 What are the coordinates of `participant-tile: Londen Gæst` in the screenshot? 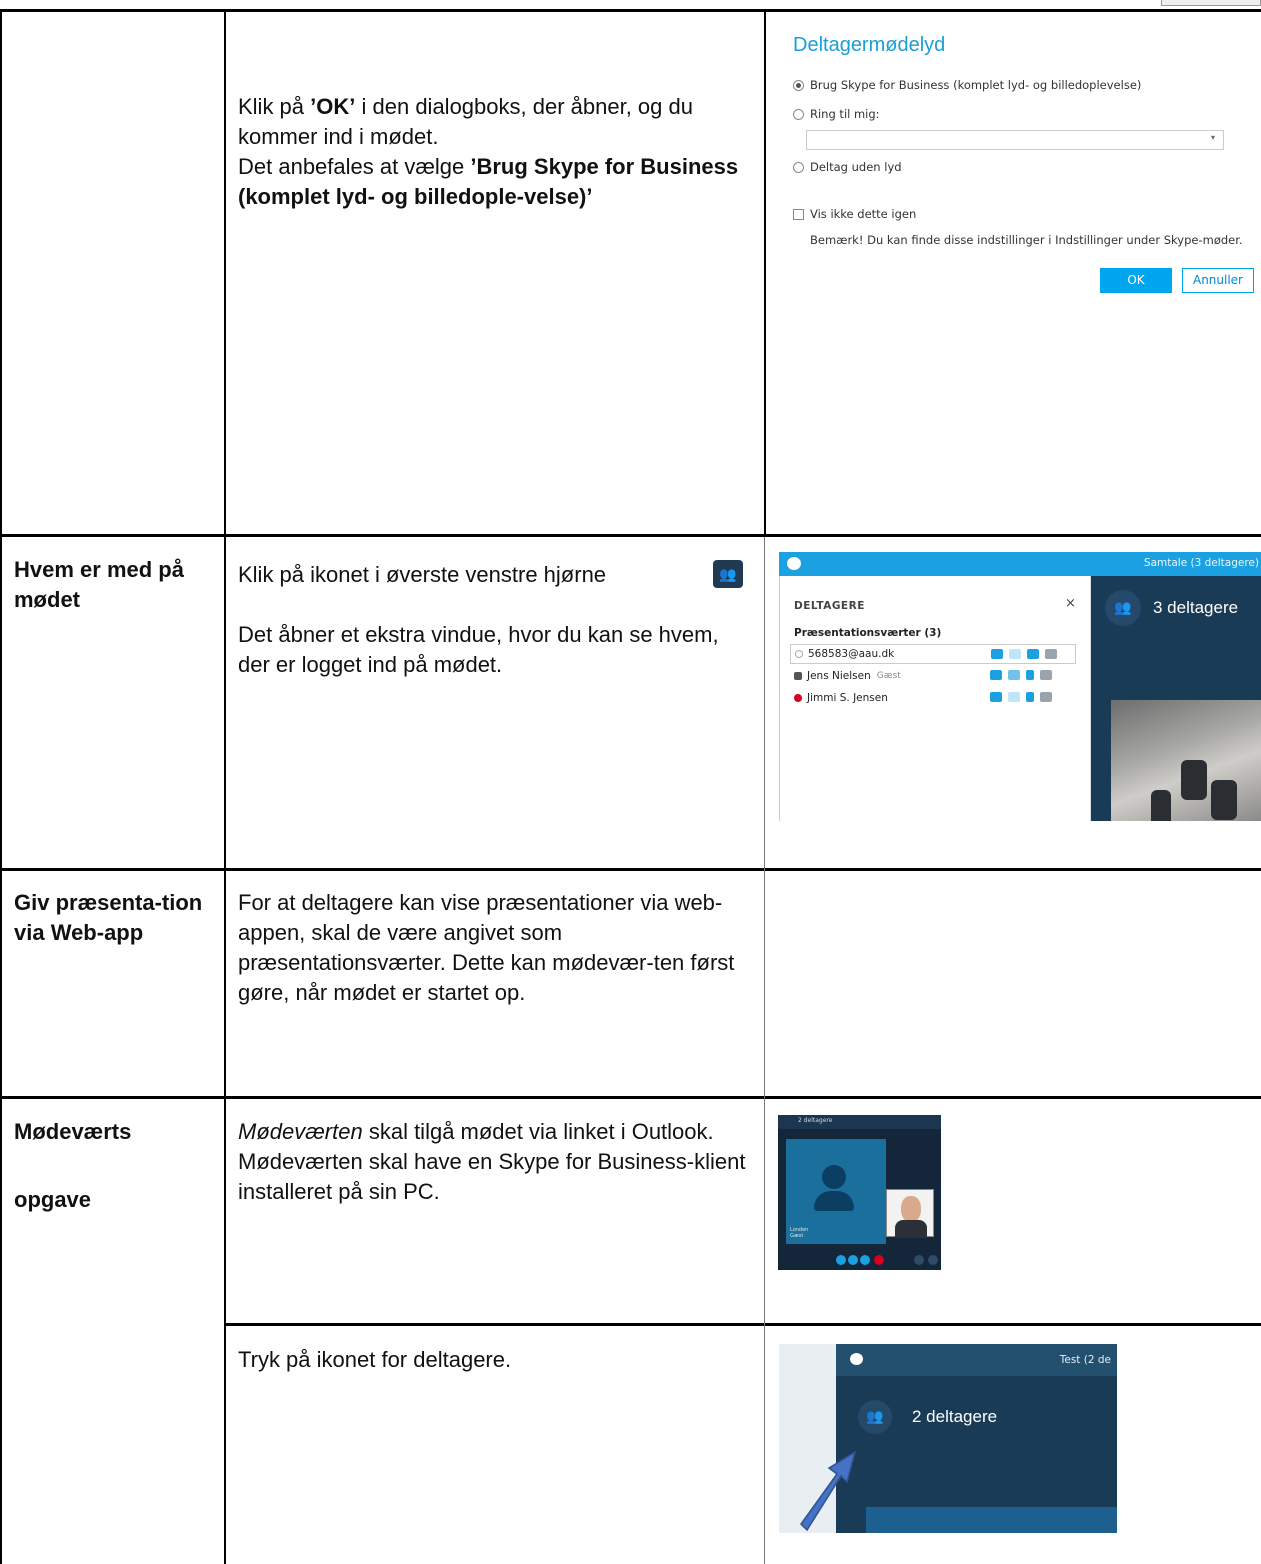 It's located at (836, 1191).